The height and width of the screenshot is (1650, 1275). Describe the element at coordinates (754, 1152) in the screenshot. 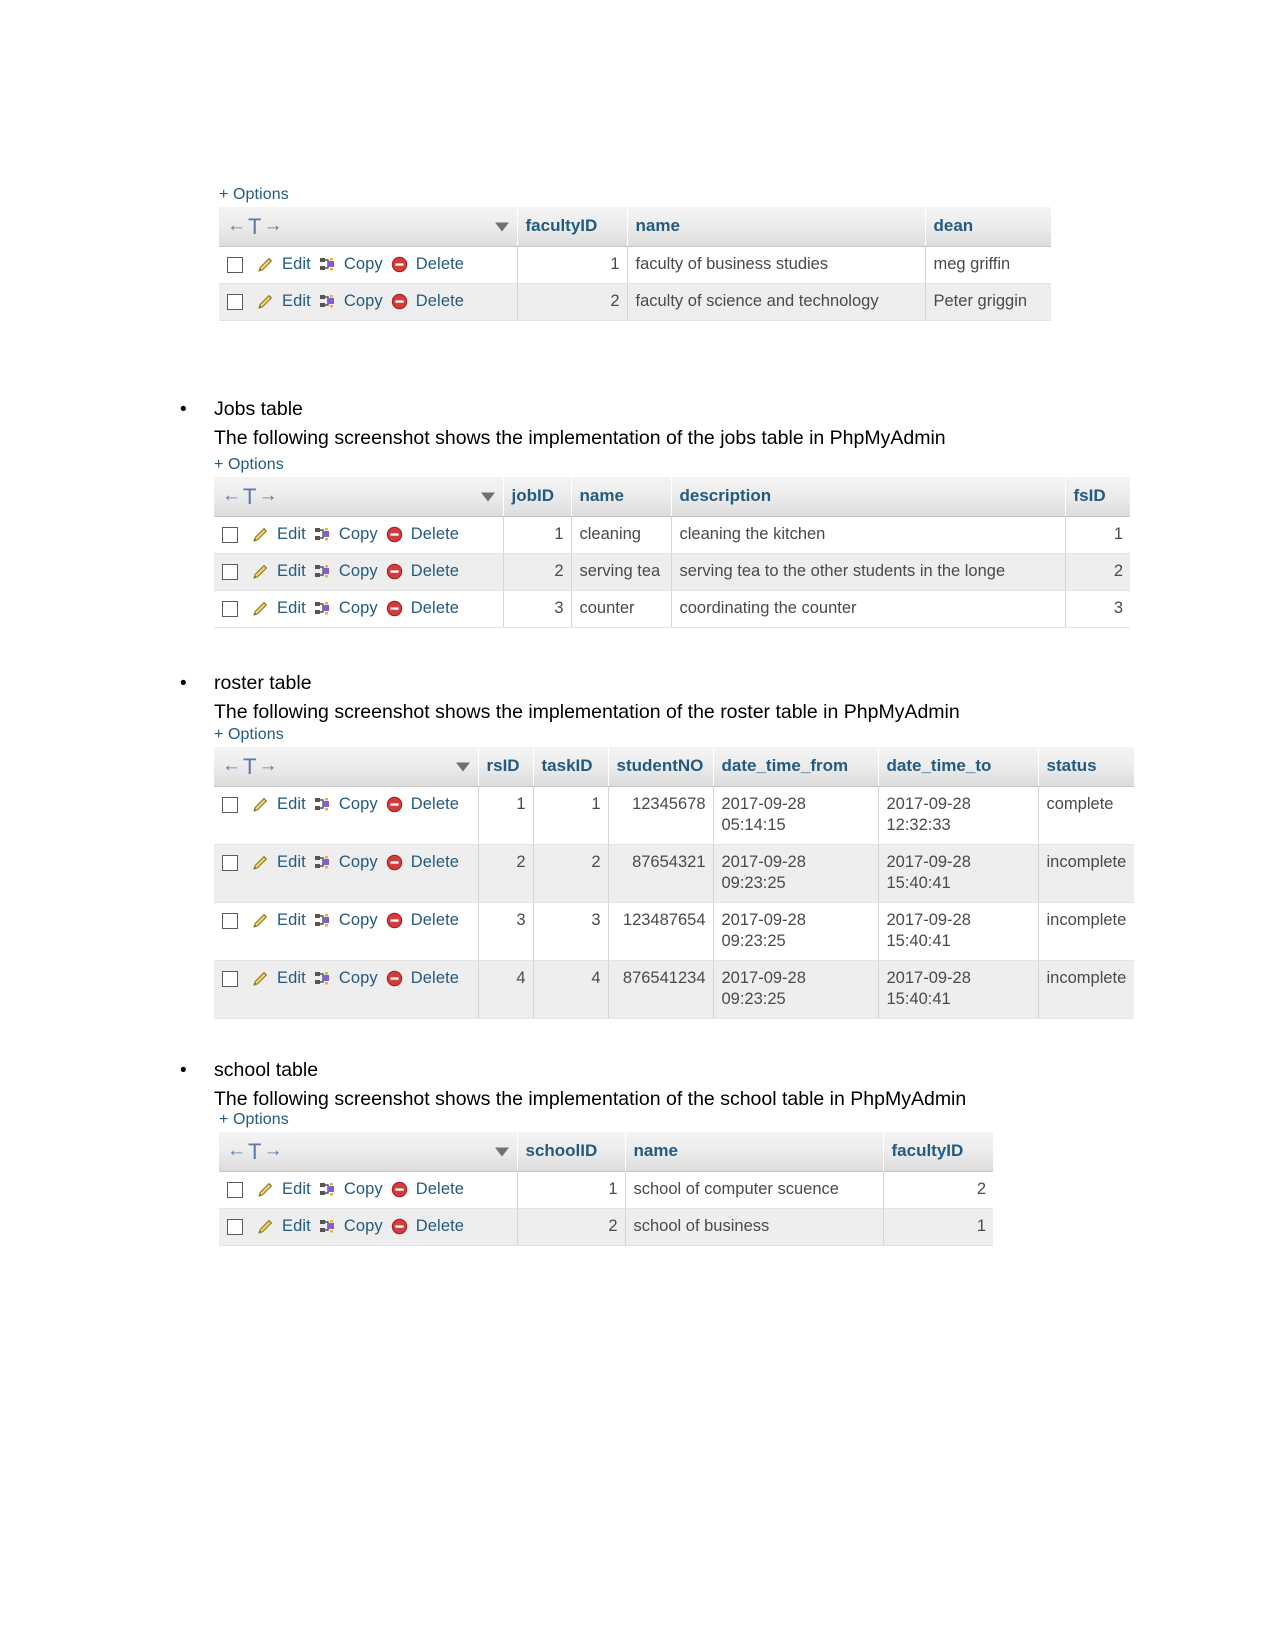

I see `school-col-name: name` at that location.